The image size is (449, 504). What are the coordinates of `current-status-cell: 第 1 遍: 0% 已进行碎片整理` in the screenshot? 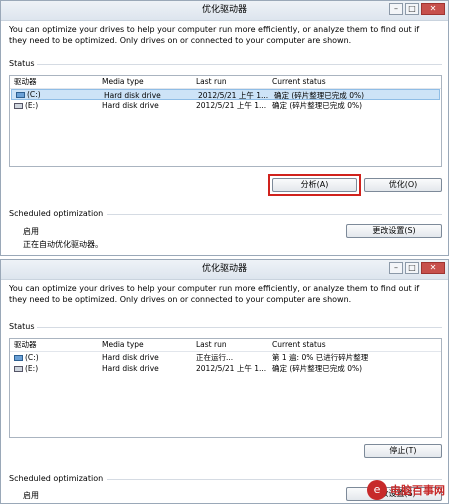 It's located at (320, 357).